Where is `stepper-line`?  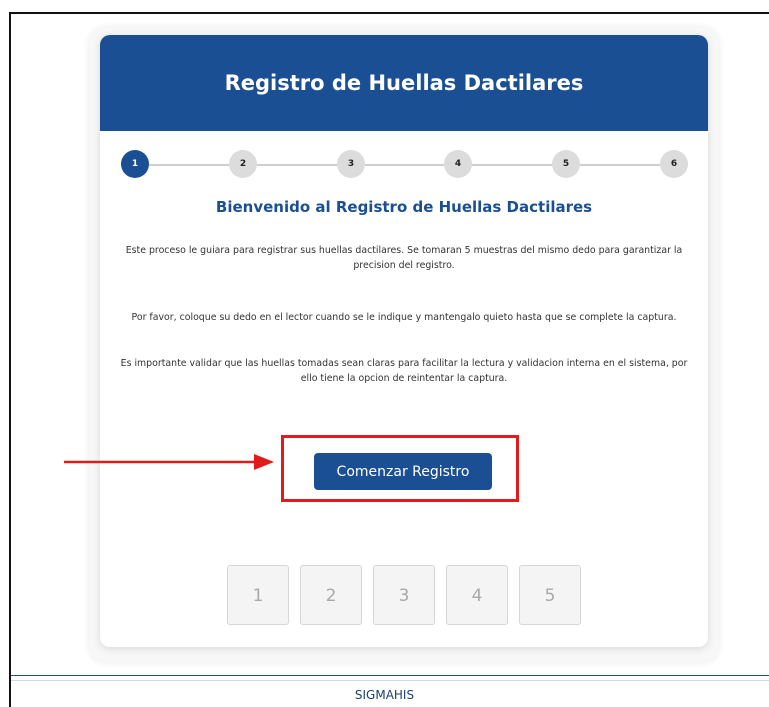 stepper-line is located at coordinates (405, 165).